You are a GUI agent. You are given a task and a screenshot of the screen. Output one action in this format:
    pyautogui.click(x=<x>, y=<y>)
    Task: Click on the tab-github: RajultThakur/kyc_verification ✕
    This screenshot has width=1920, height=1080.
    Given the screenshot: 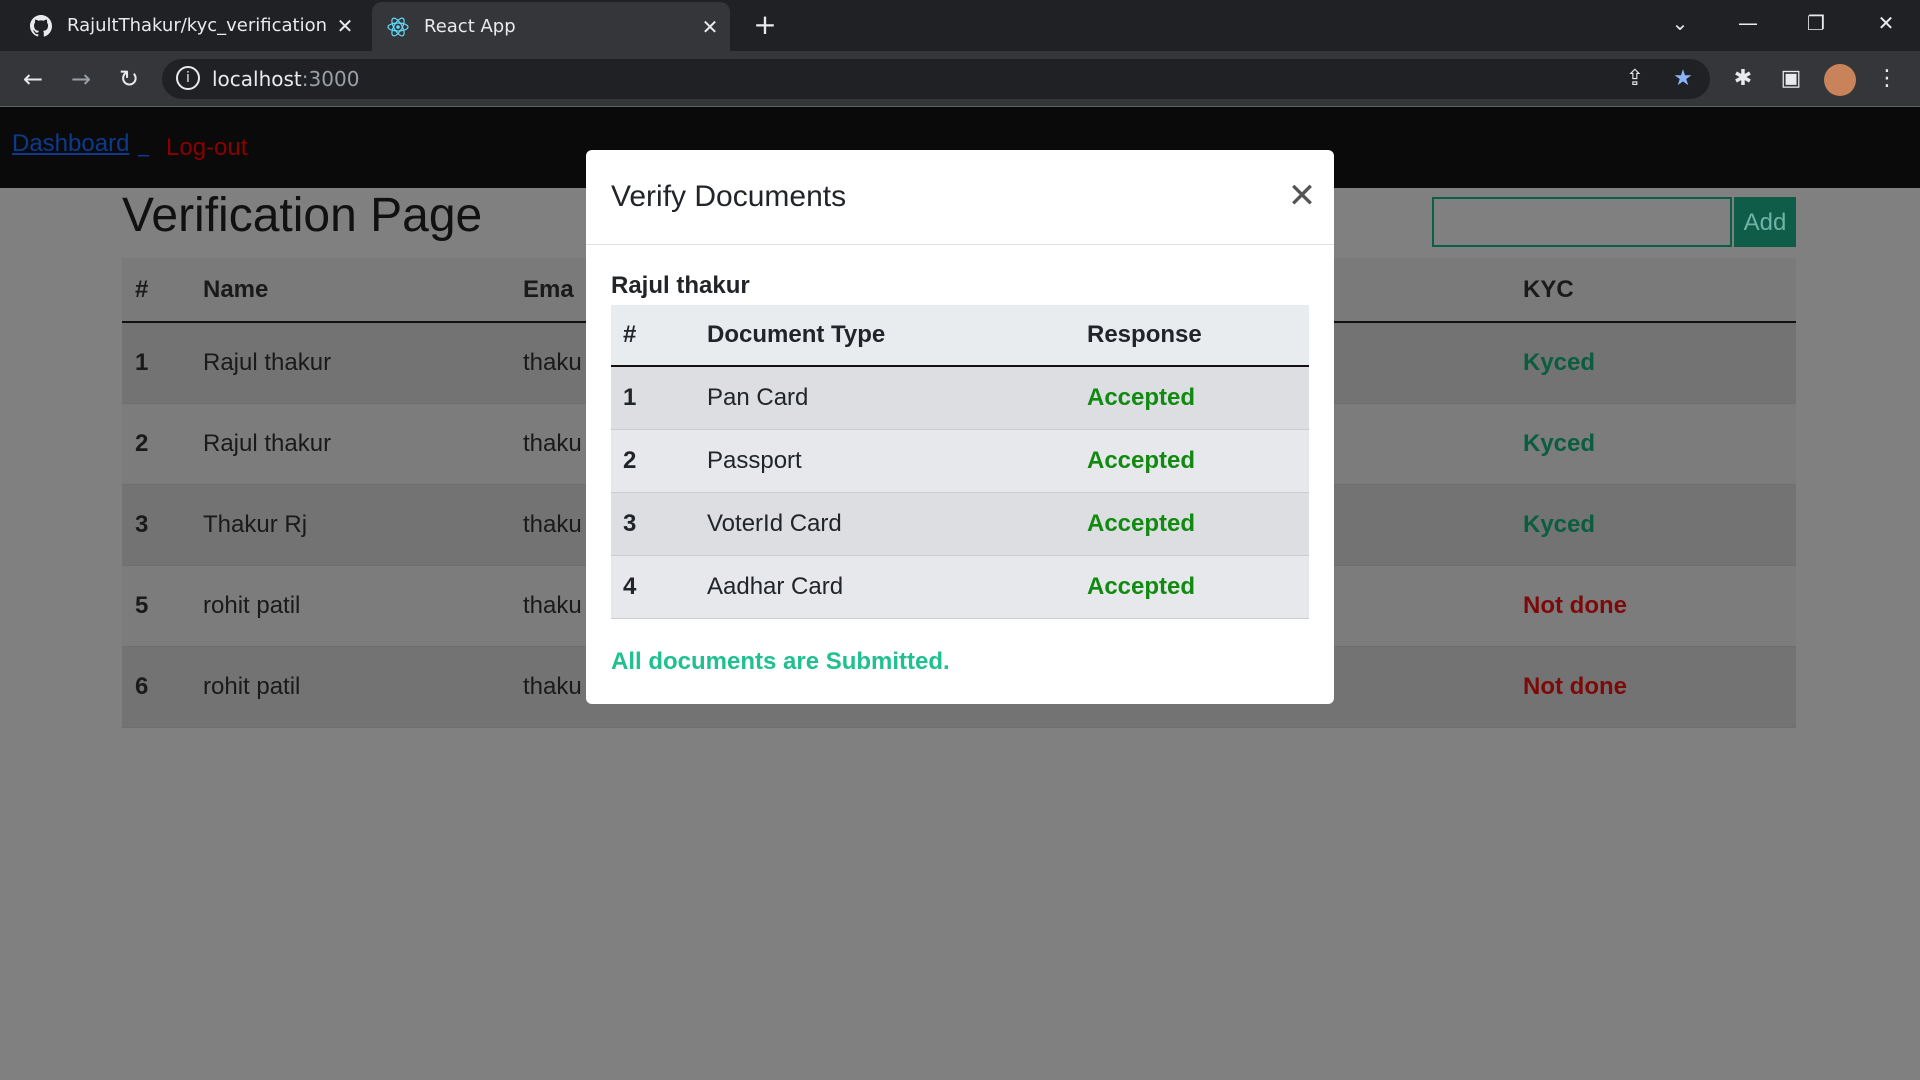 What is the action you would take?
    pyautogui.click(x=190, y=25)
    